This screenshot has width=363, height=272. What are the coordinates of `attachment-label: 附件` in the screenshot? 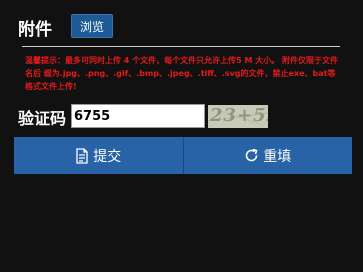 It's located at (35, 30).